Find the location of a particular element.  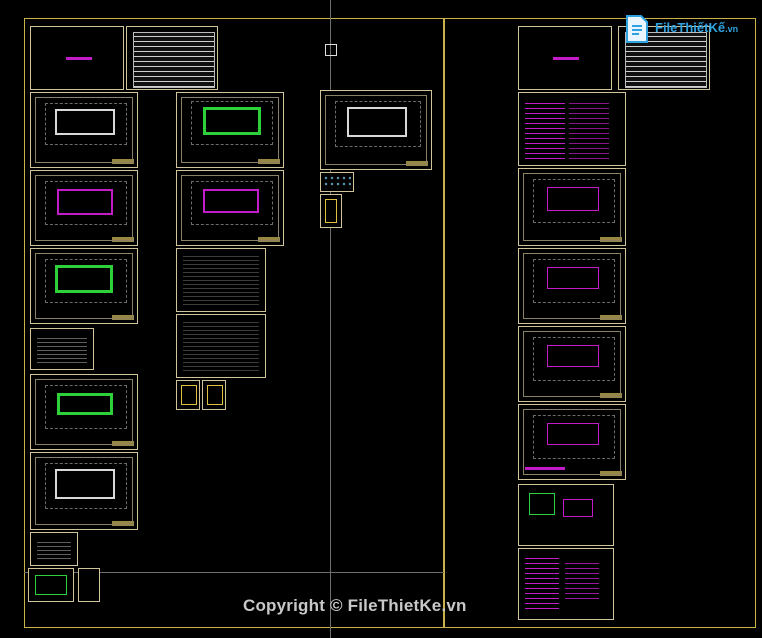

logo-name: FileThiếtKế is located at coordinates (690, 27).